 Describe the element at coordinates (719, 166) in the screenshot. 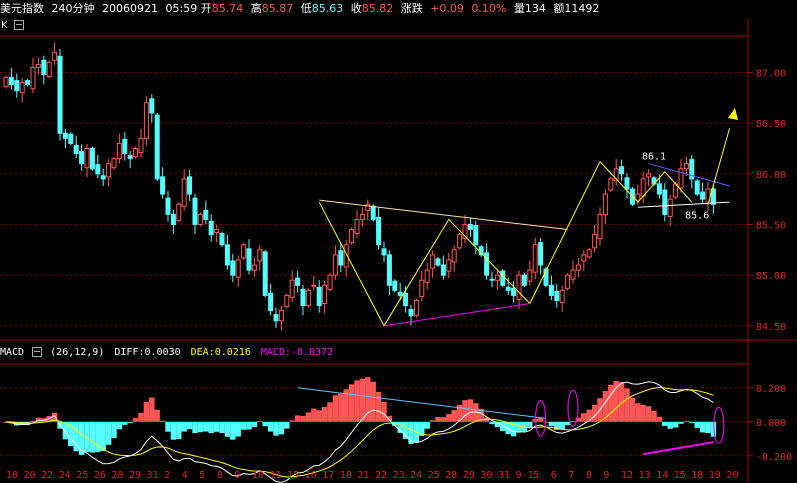

I see `target-arrow-shaft` at that location.